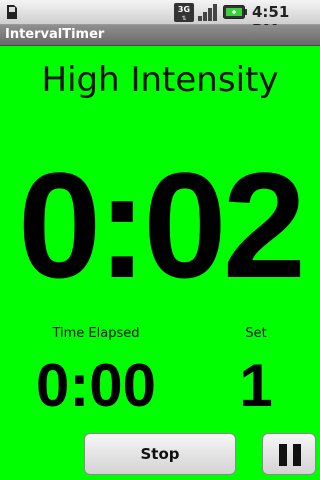 This screenshot has width=320, height=480. I want to click on stop-button-label: Stop, so click(160, 454).